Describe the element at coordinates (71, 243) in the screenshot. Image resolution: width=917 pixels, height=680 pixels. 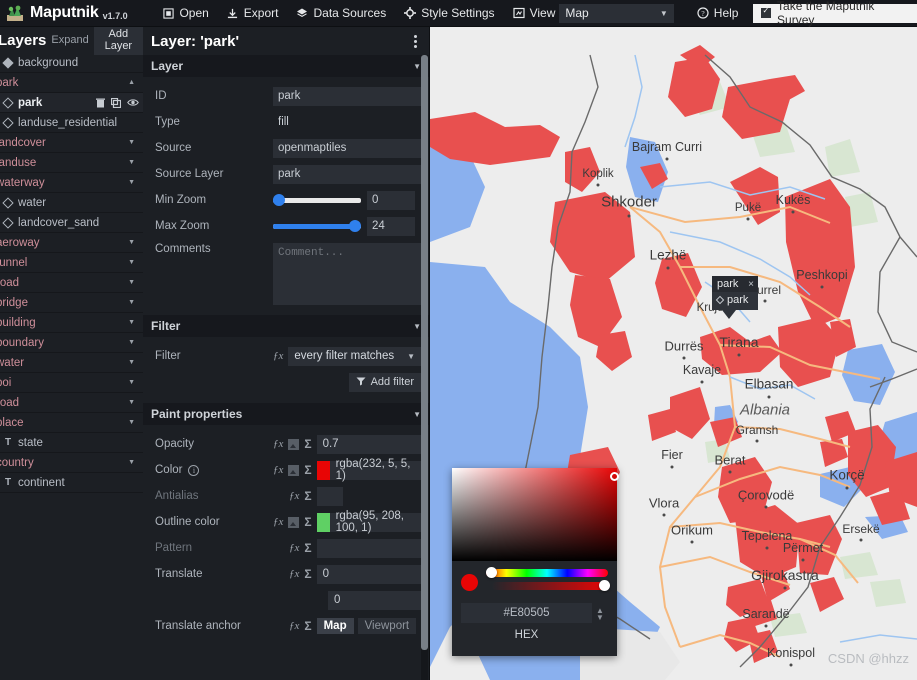
I see `layer-group-aeroway: aeroway ▼` at that location.